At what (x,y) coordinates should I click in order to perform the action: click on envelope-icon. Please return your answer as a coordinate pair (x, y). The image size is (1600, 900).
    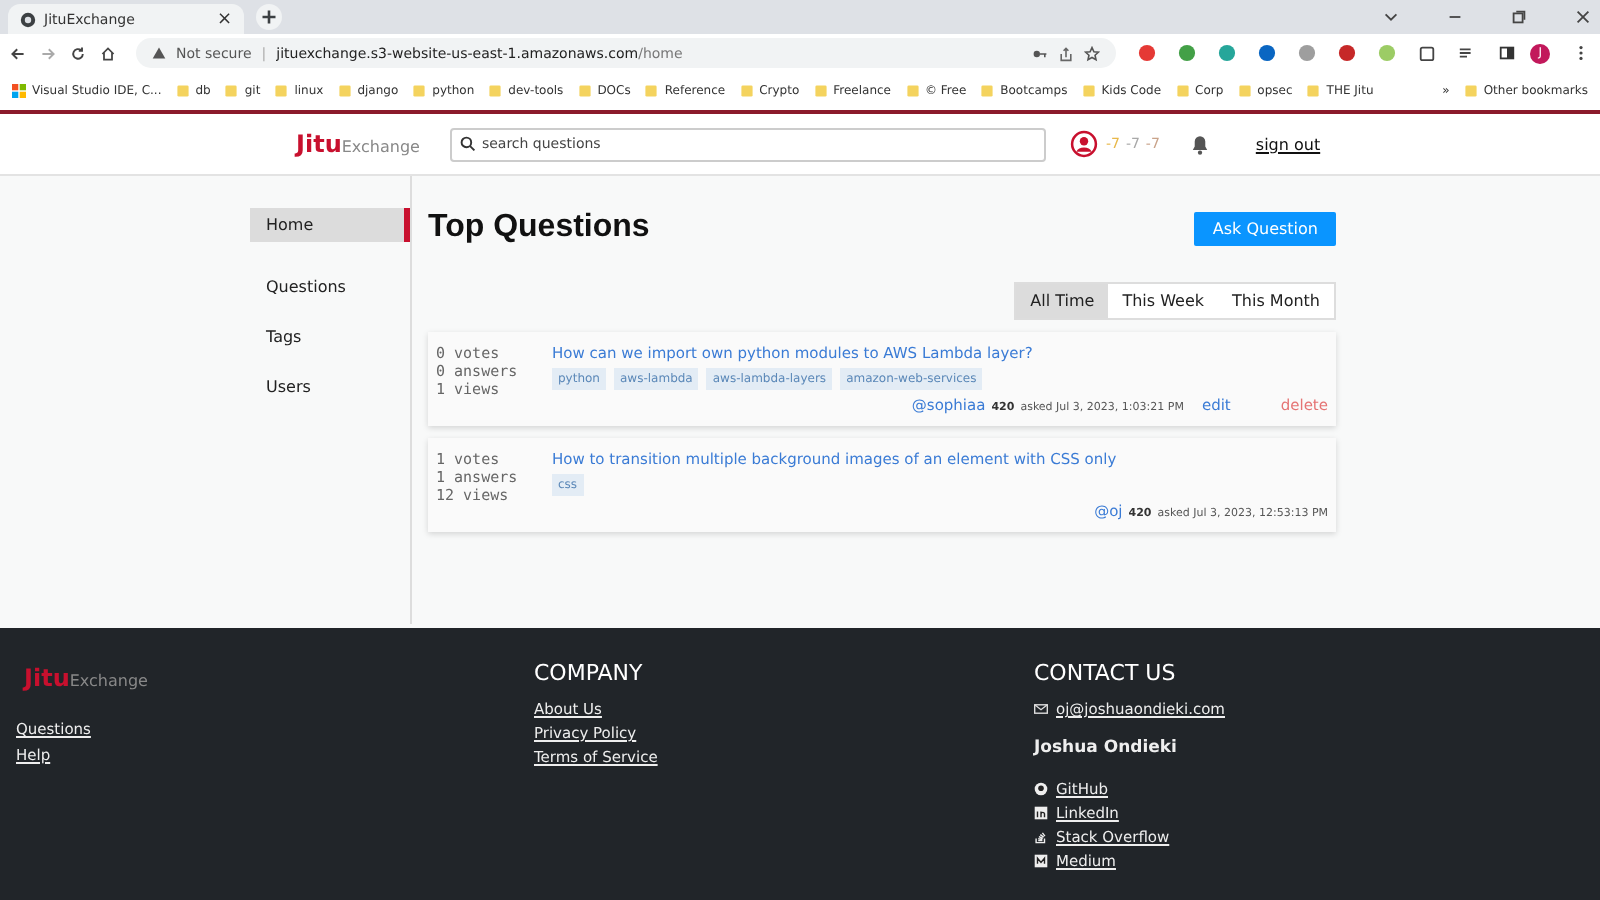
    Looking at the image, I should click on (1041, 709).